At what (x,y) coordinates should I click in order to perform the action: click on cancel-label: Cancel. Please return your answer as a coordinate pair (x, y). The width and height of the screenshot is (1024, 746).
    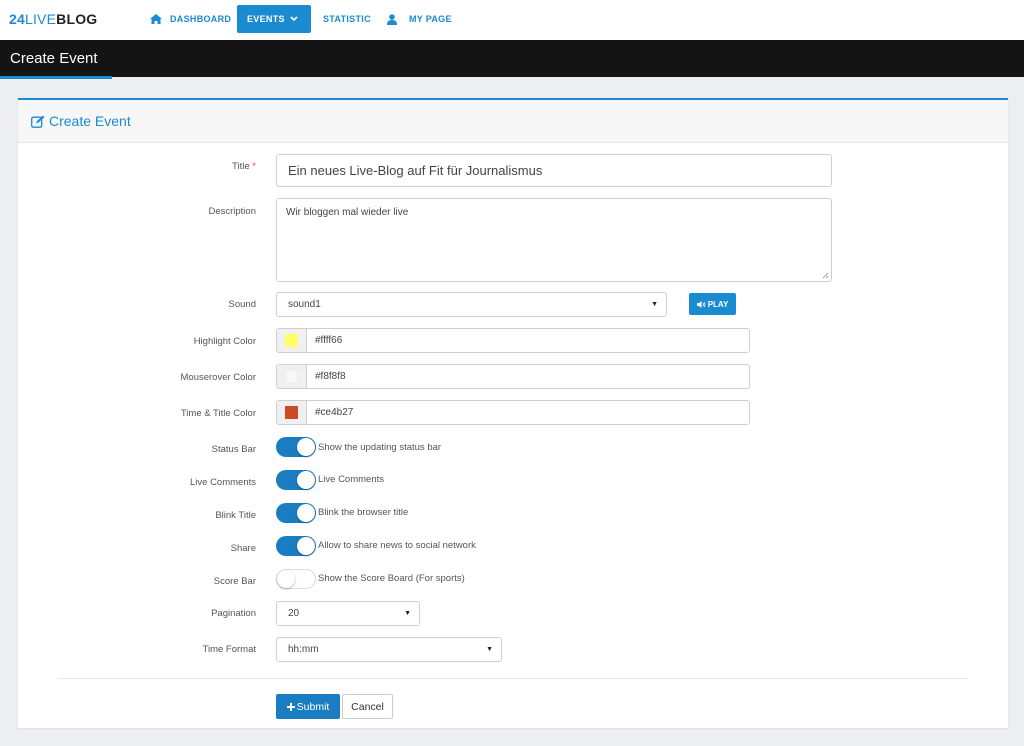
    Looking at the image, I should click on (367, 706).